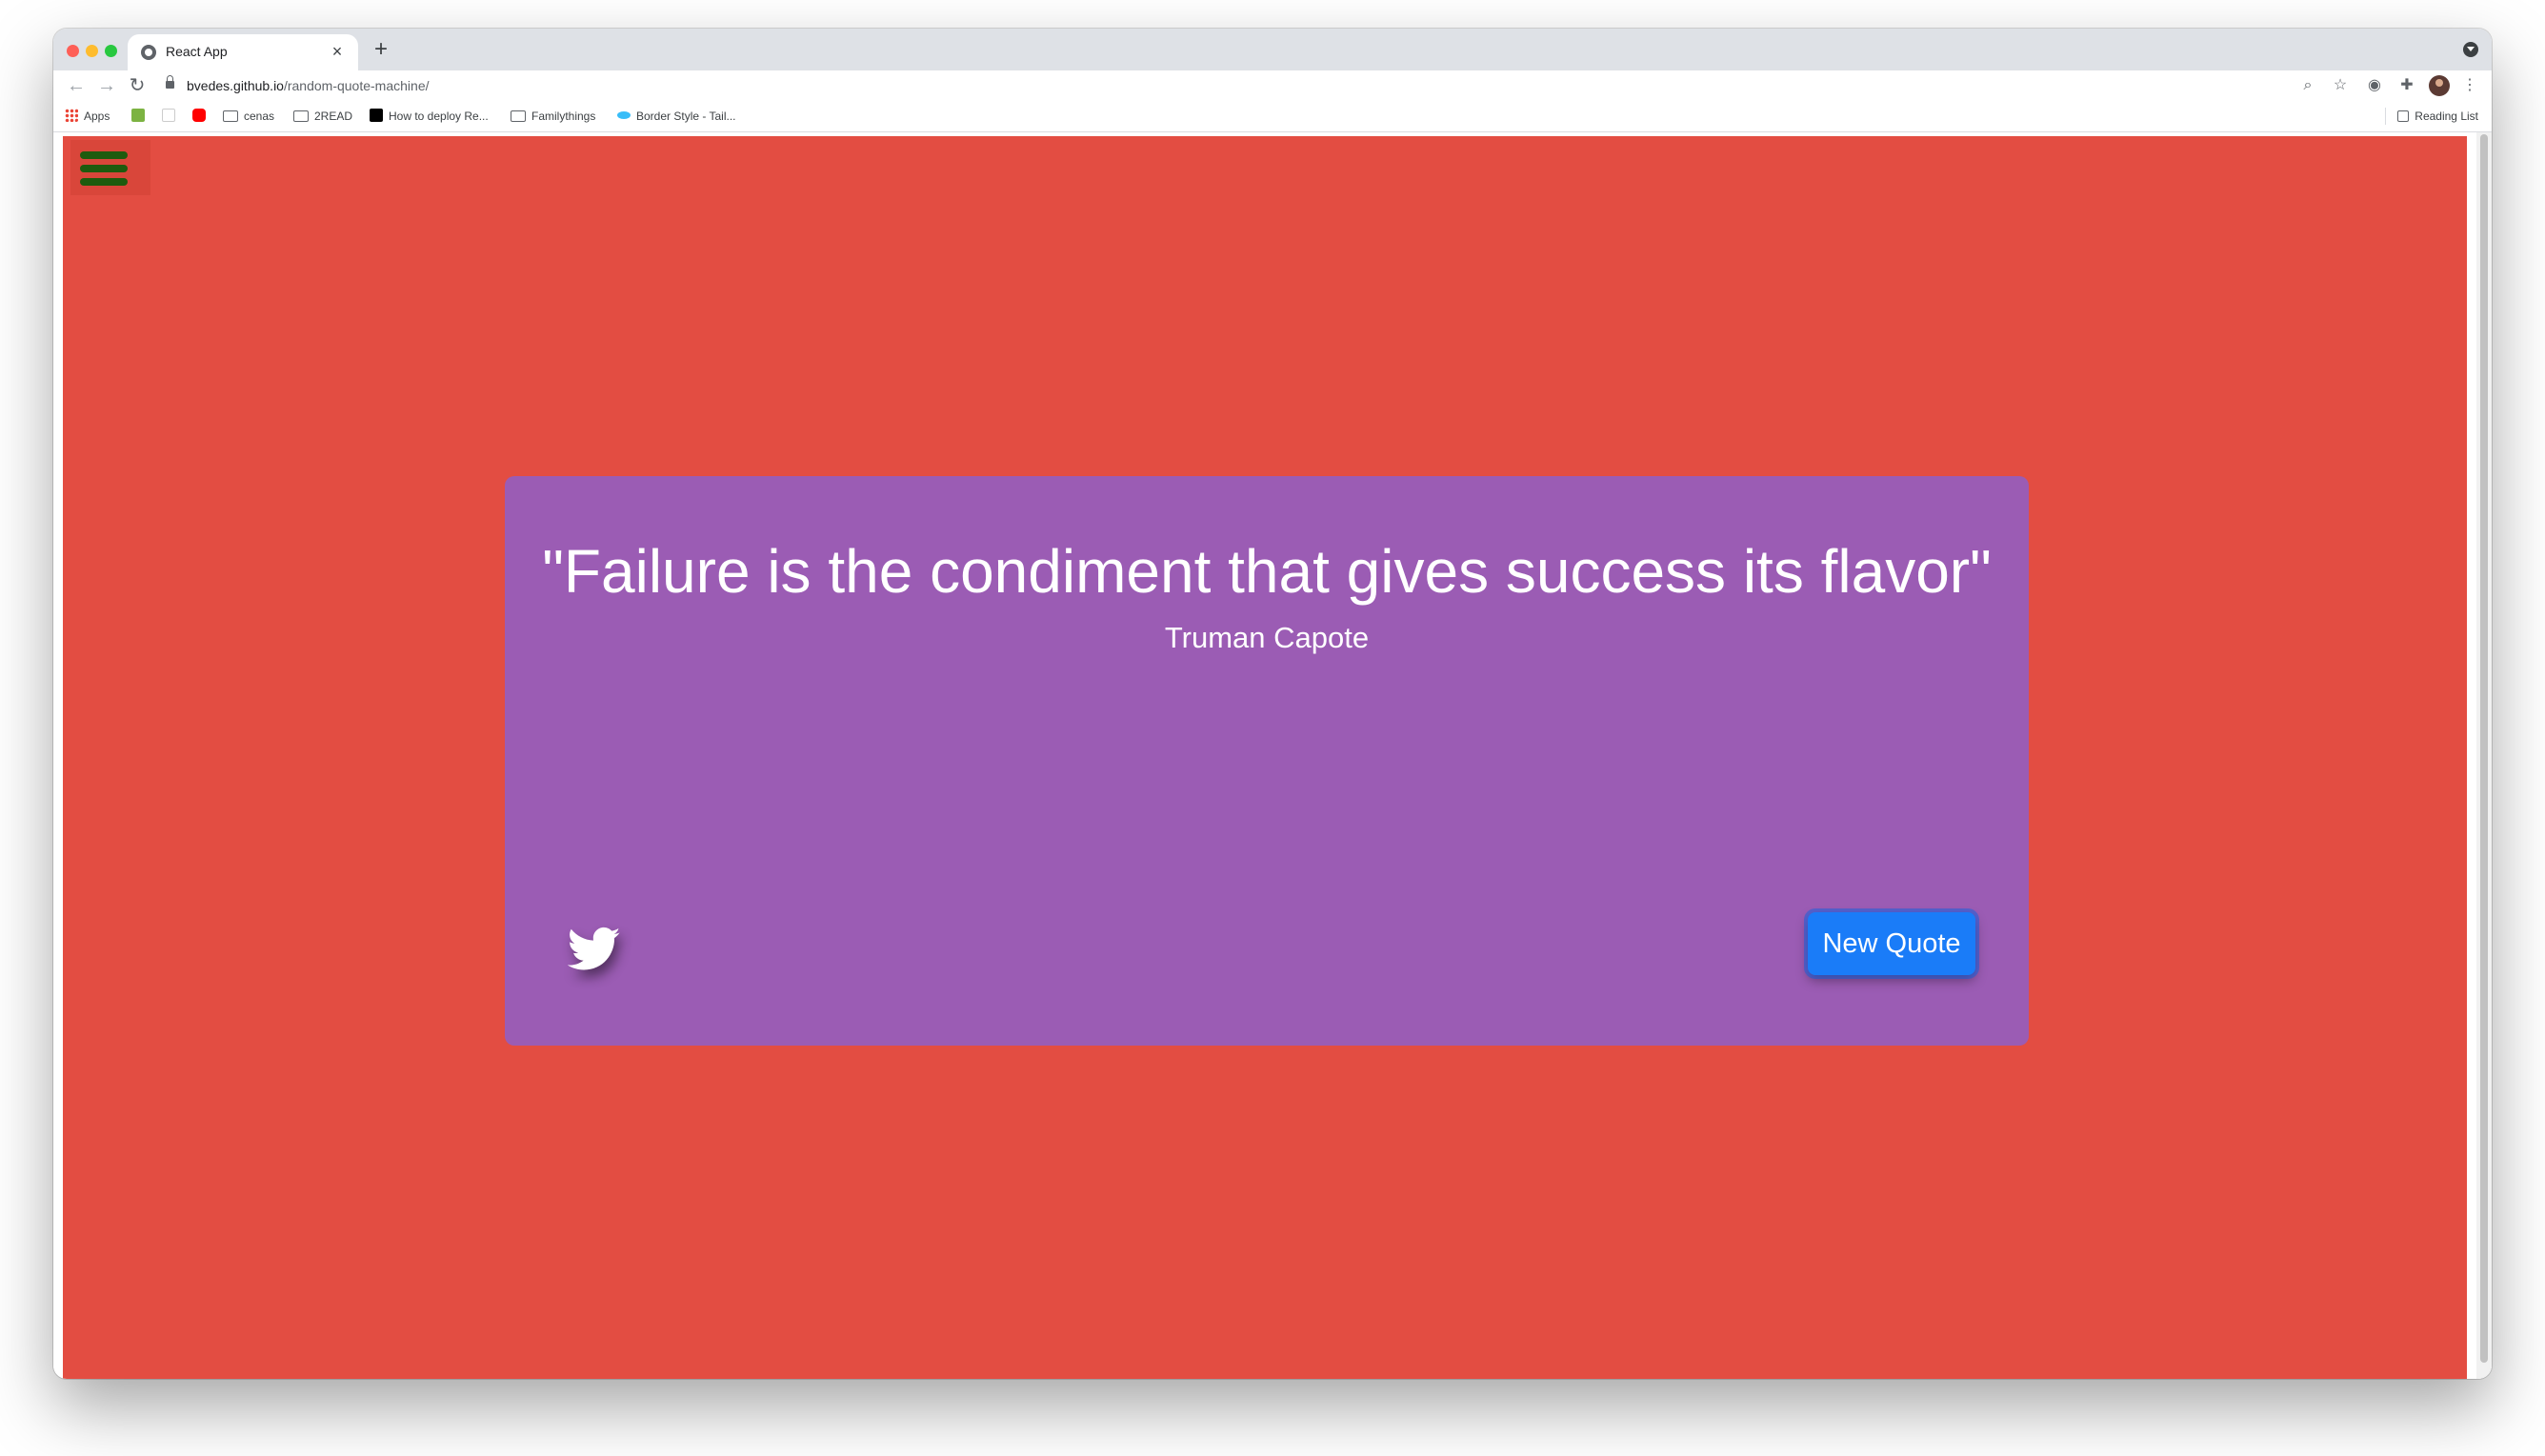  Describe the element at coordinates (2439, 86) in the screenshot. I see `profile-avatar-icon` at that location.